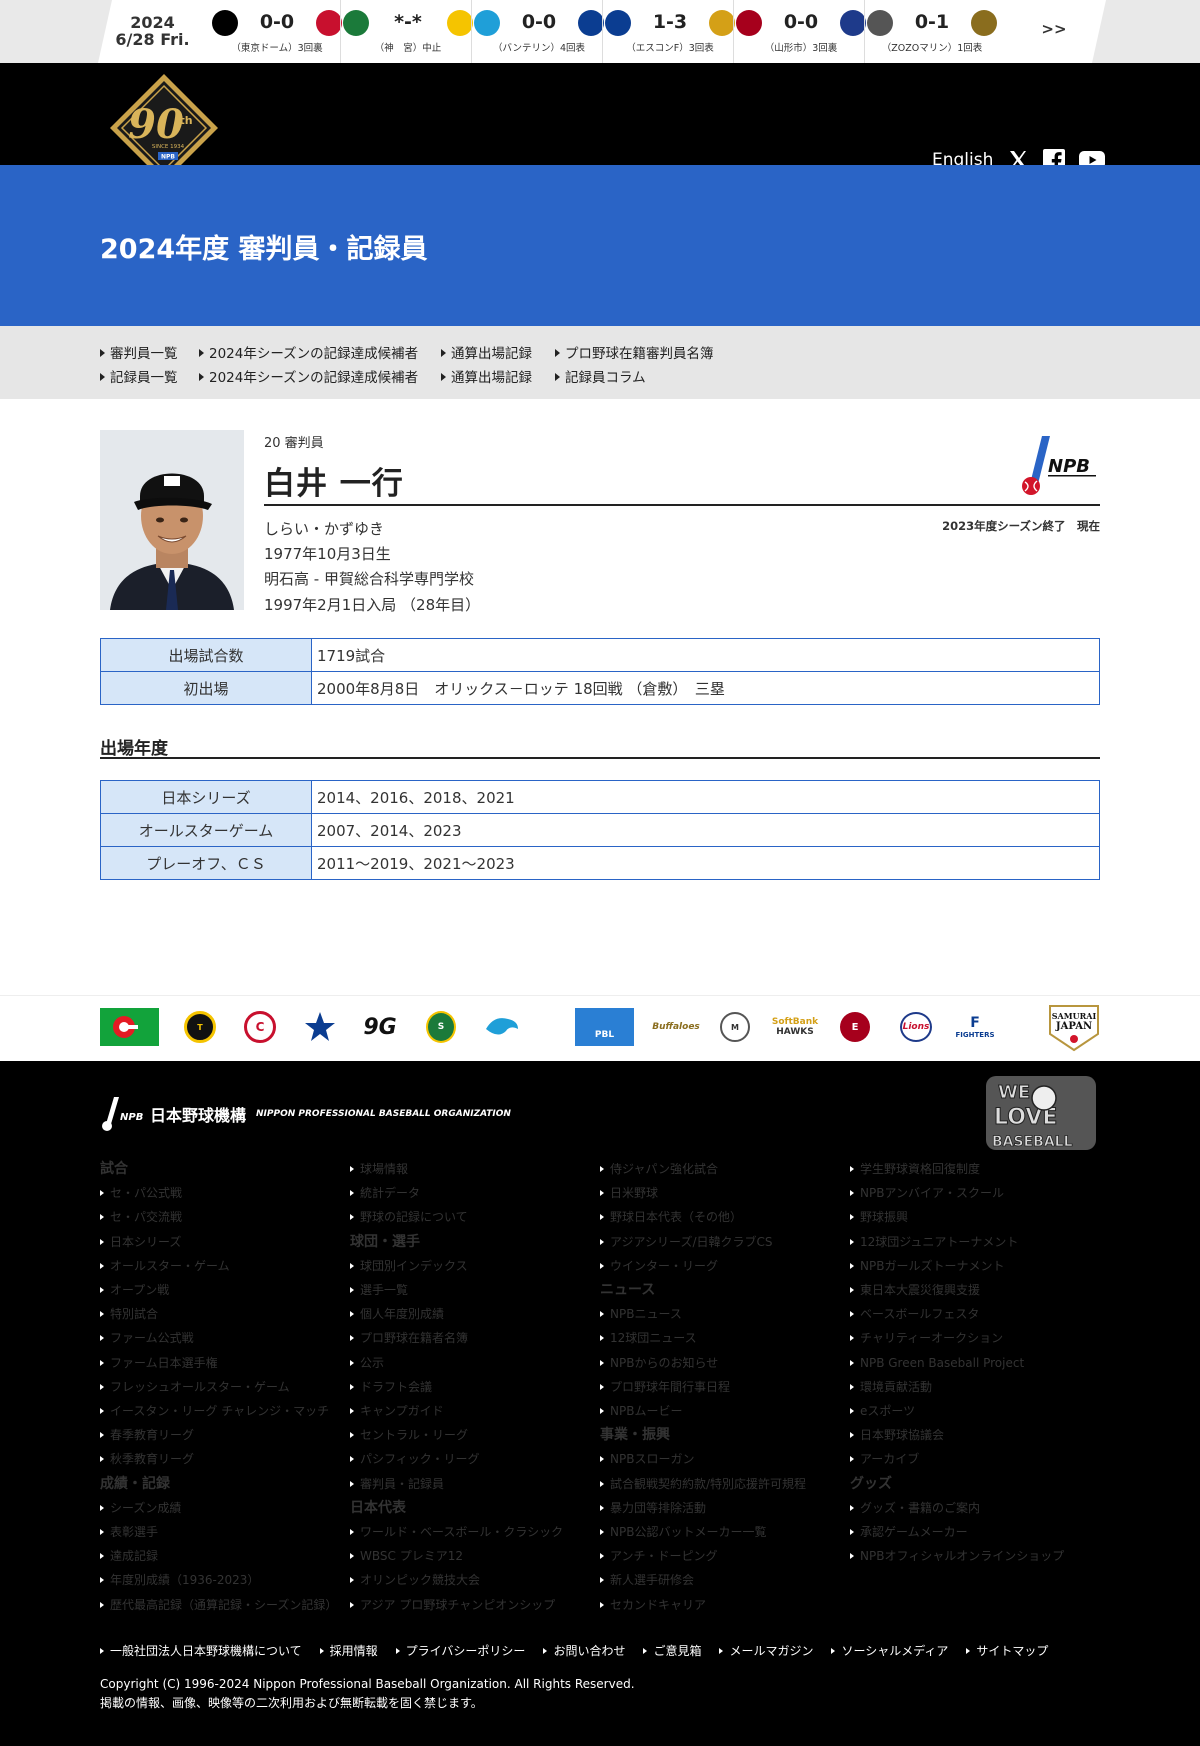 The width and height of the screenshot is (1200, 1746). Describe the element at coordinates (456, 1556) in the screenshot. I see `footer-link: WBSC プレミア12` at that location.